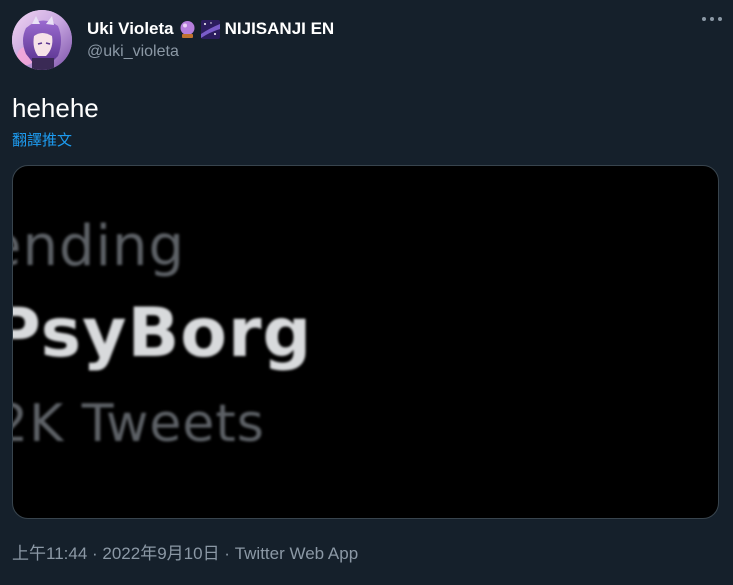  Describe the element at coordinates (130, 28) in the screenshot. I see `display-name: Uki Violeta` at that location.